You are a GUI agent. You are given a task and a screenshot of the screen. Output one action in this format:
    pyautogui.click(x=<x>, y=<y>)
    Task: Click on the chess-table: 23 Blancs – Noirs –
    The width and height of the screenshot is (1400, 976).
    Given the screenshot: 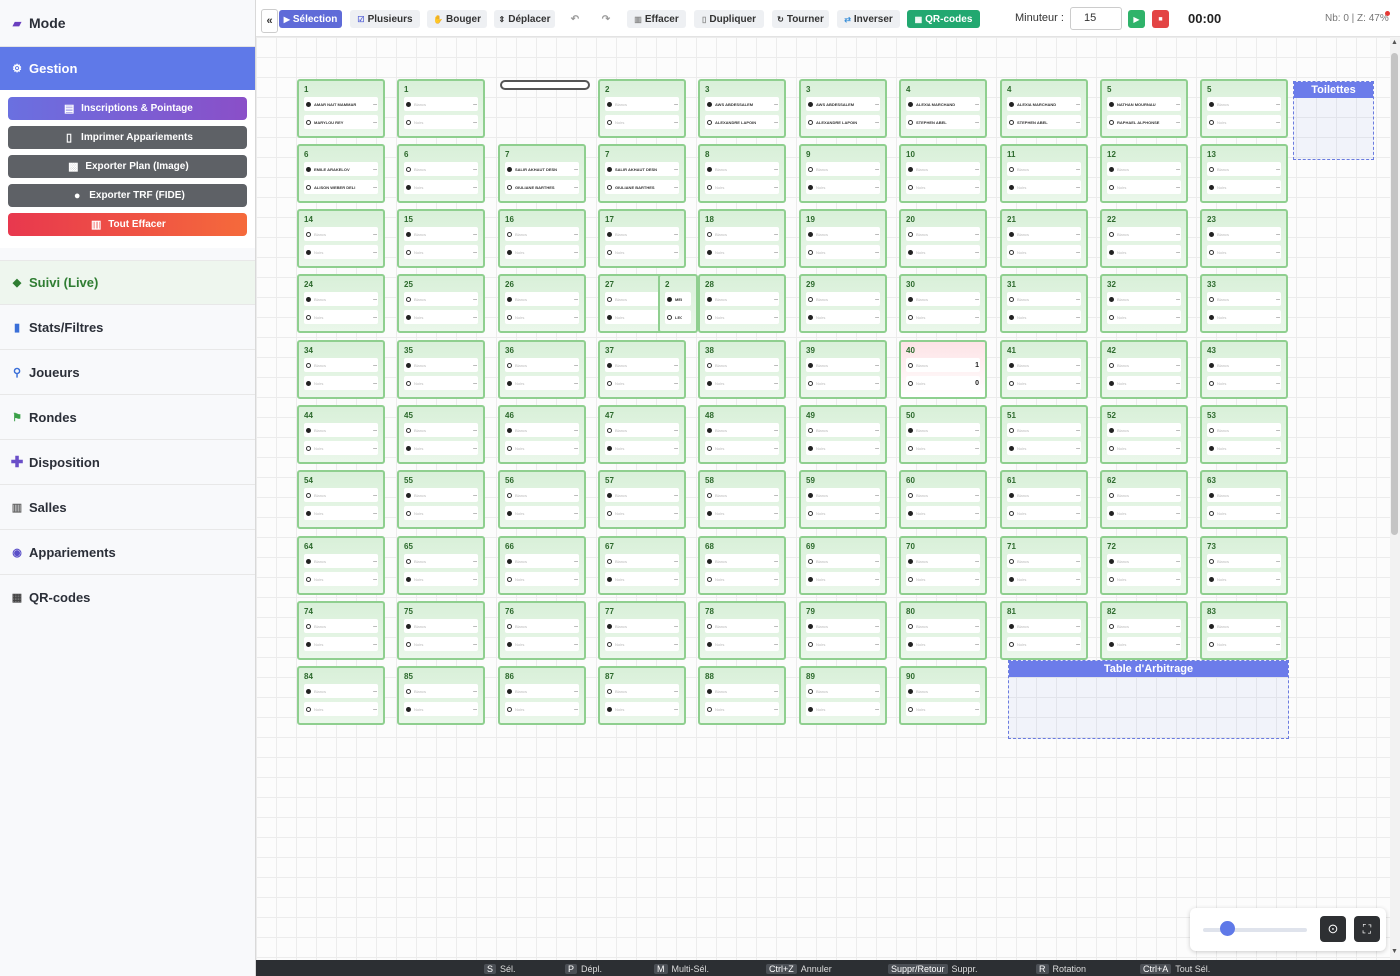 What is the action you would take?
    pyautogui.click(x=1244, y=238)
    